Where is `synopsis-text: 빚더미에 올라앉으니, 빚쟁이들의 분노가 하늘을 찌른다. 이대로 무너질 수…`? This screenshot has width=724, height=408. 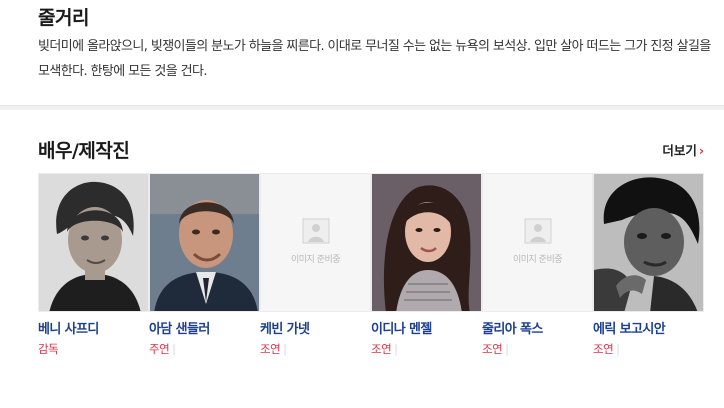 synopsis-text: 빚더미에 올라앉으니, 빚쟁이들의 분노가 하늘을 찌른다. 이대로 무너질 수… is located at coordinates (374, 59).